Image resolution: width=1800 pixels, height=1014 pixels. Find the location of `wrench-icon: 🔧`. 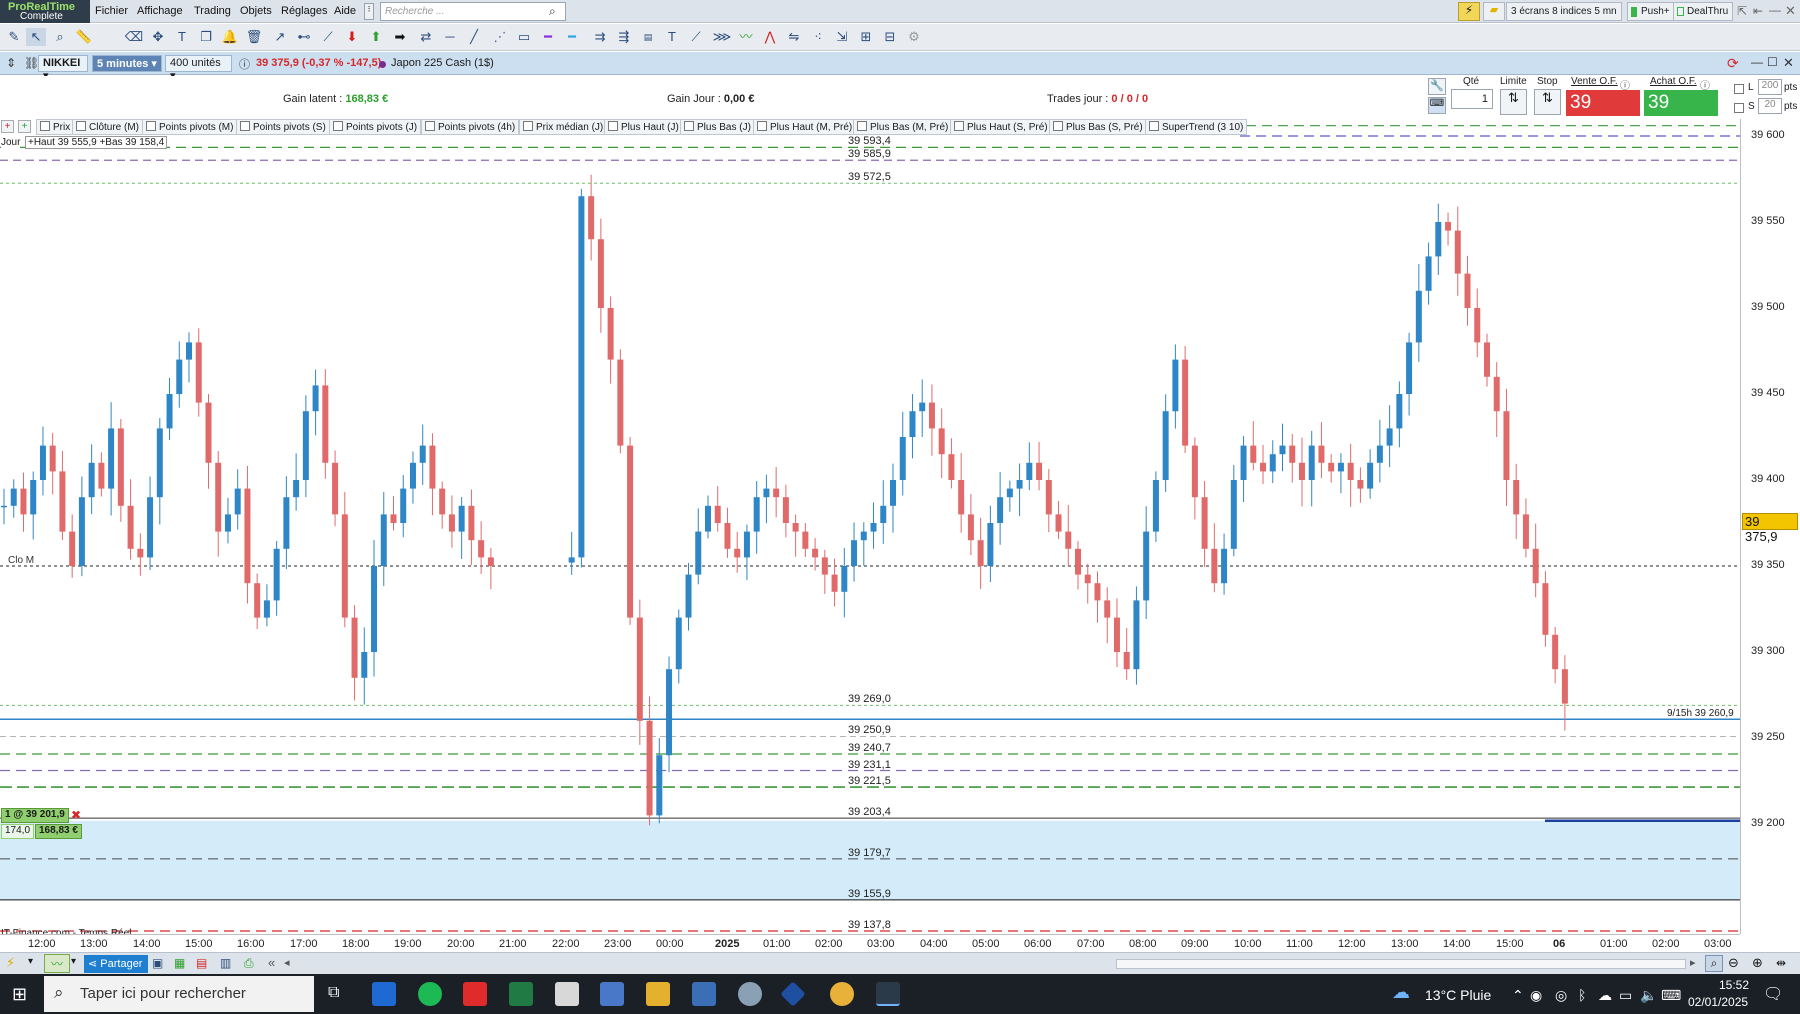

wrench-icon: 🔧 is located at coordinates (1437, 86).